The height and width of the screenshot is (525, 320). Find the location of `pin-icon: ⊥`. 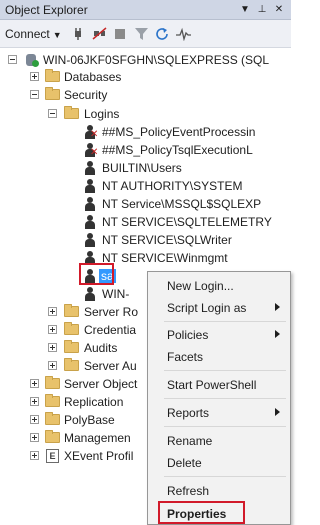

pin-icon: ⊥ is located at coordinates (262, 9).